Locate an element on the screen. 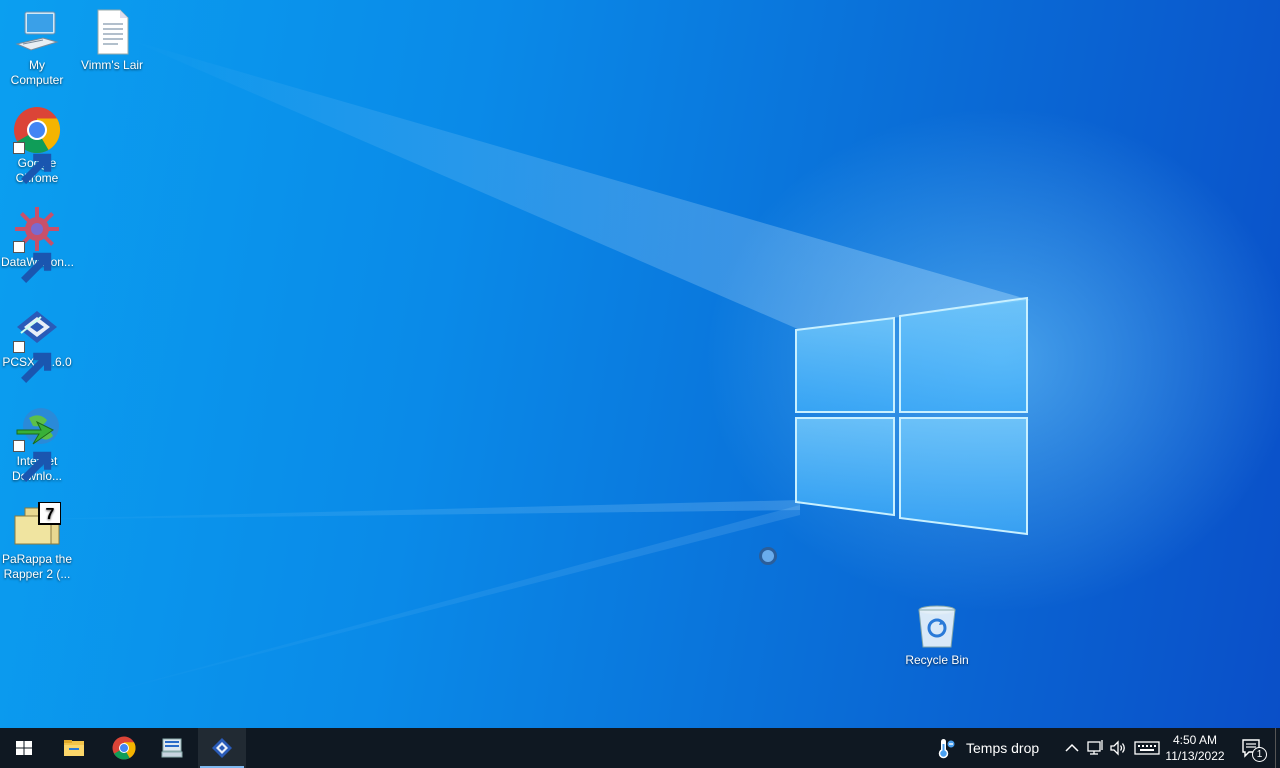 This screenshot has width=1280, height=768. network-tray-button is located at coordinates (1095, 748).